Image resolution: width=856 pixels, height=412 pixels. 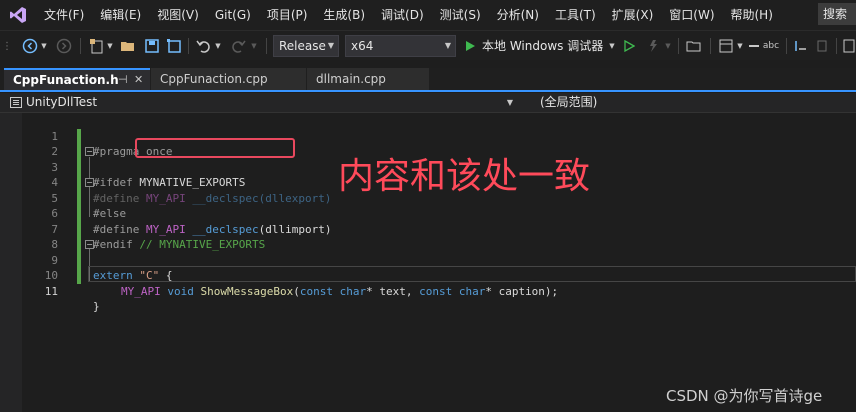 What do you see at coordinates (744, 396) in the screenshot?
I see `watermark: CSDN @为你写首诗ge` at bounding box center [744, 396].